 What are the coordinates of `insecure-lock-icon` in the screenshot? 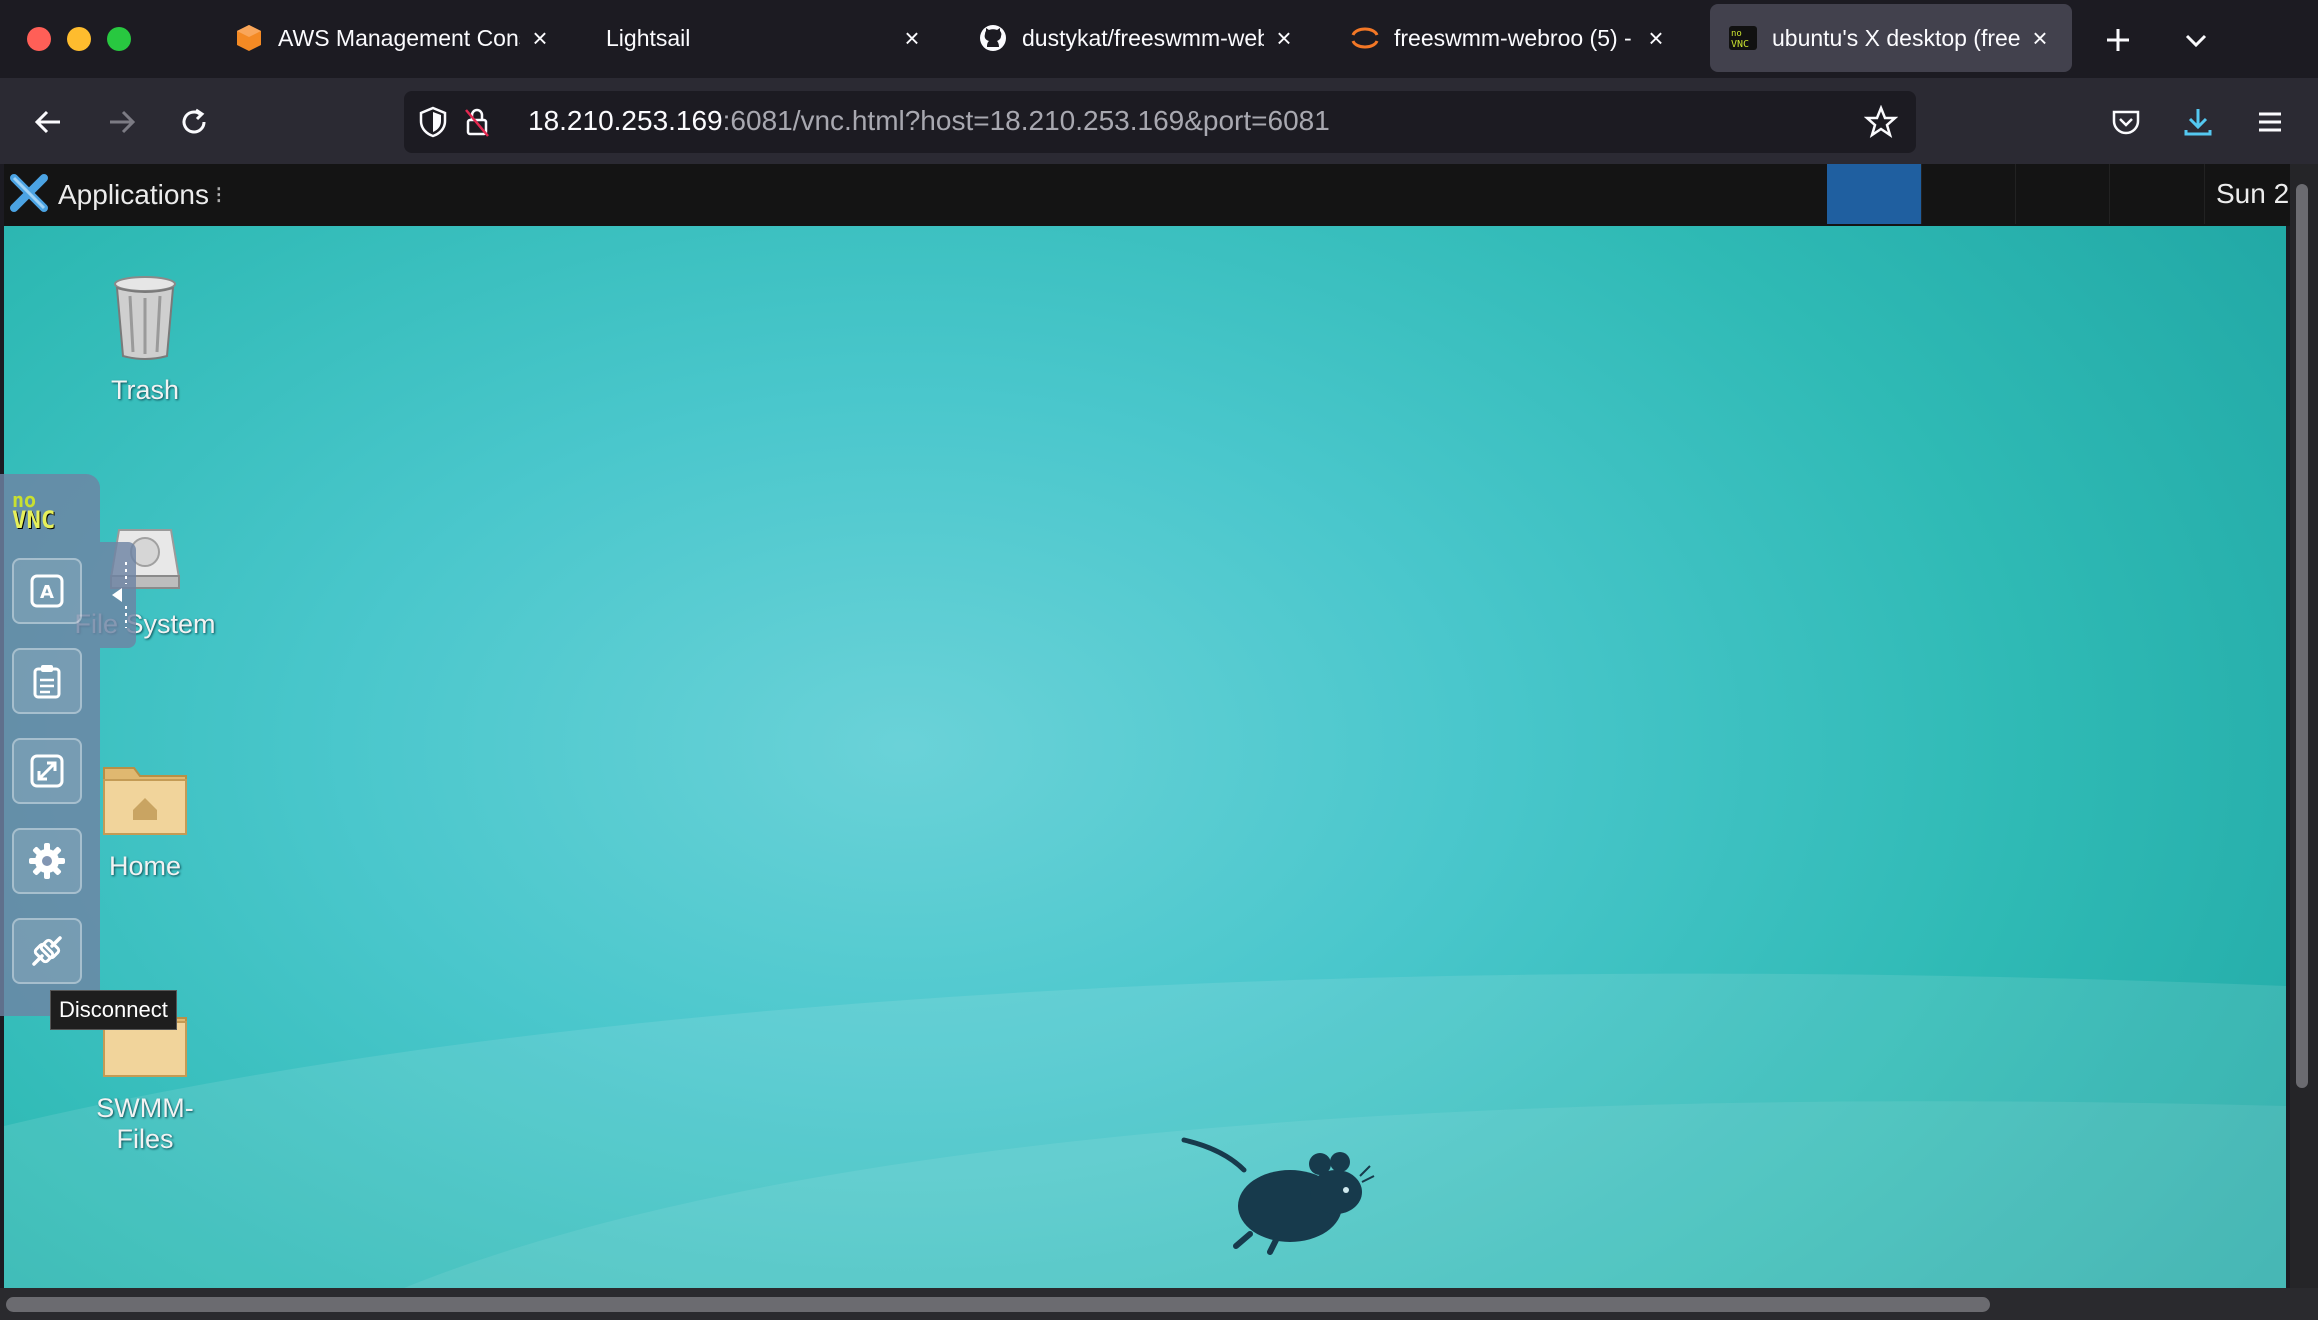 It's located at (477, 124).